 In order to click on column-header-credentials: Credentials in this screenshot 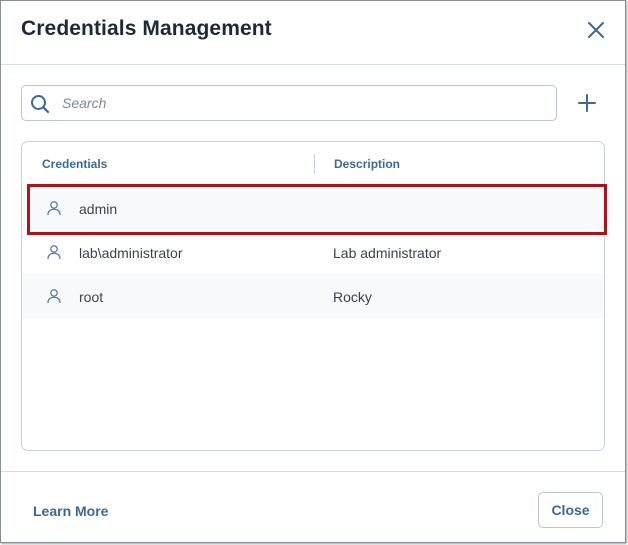, I will do `click(74, 164)`.